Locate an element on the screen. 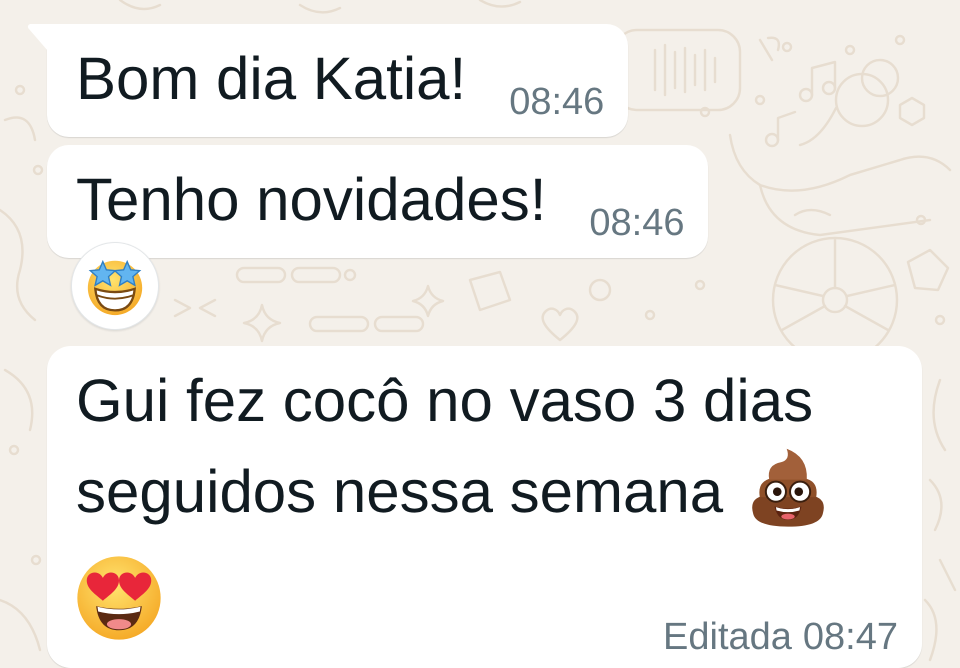  edited-label: Editada is located at coordinates (727, 637).